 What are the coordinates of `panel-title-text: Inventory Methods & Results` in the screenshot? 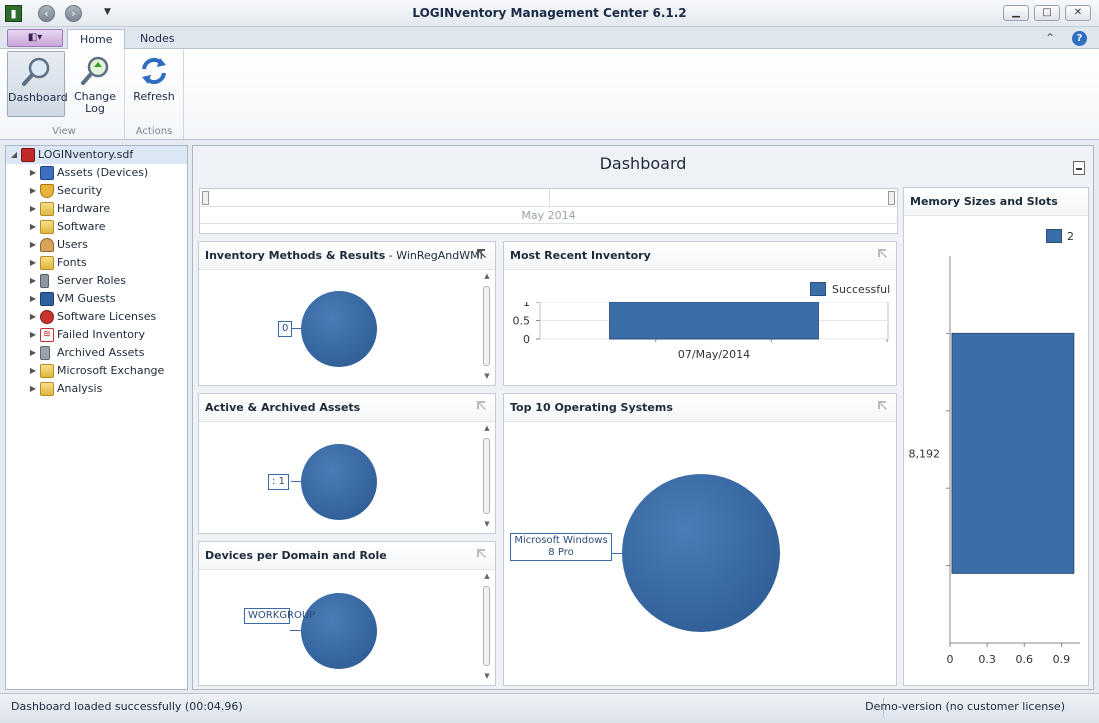 It's located at (295, 255).